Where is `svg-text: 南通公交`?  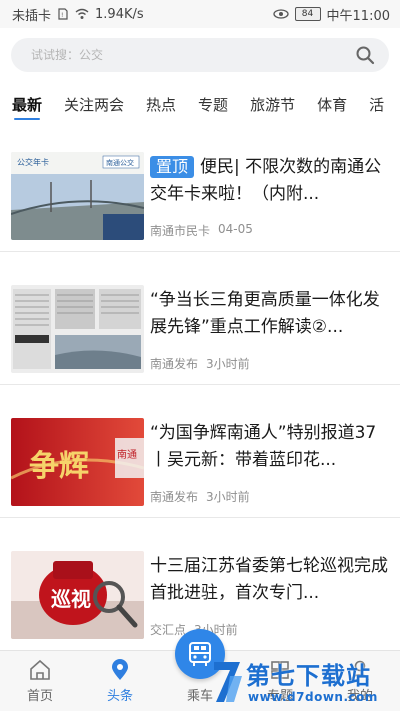
svg-text: 南通公交 is located at coordinates (120, 162).